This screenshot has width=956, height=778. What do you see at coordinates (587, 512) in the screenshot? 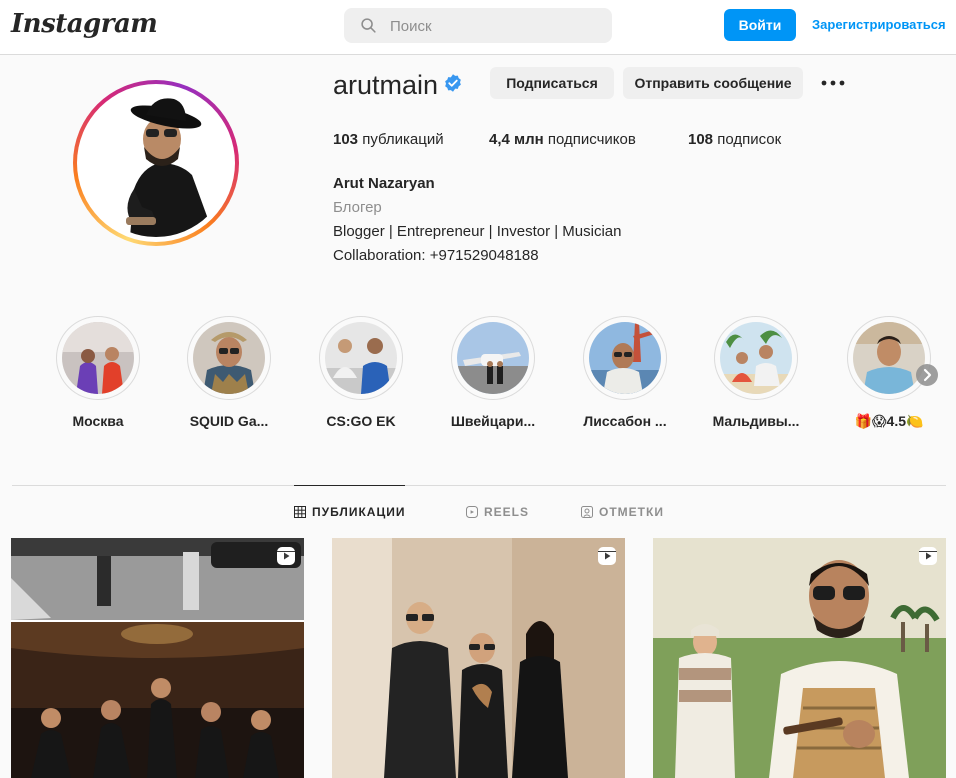
I see `tagged-user-icon` at bounding box center [587, 512].